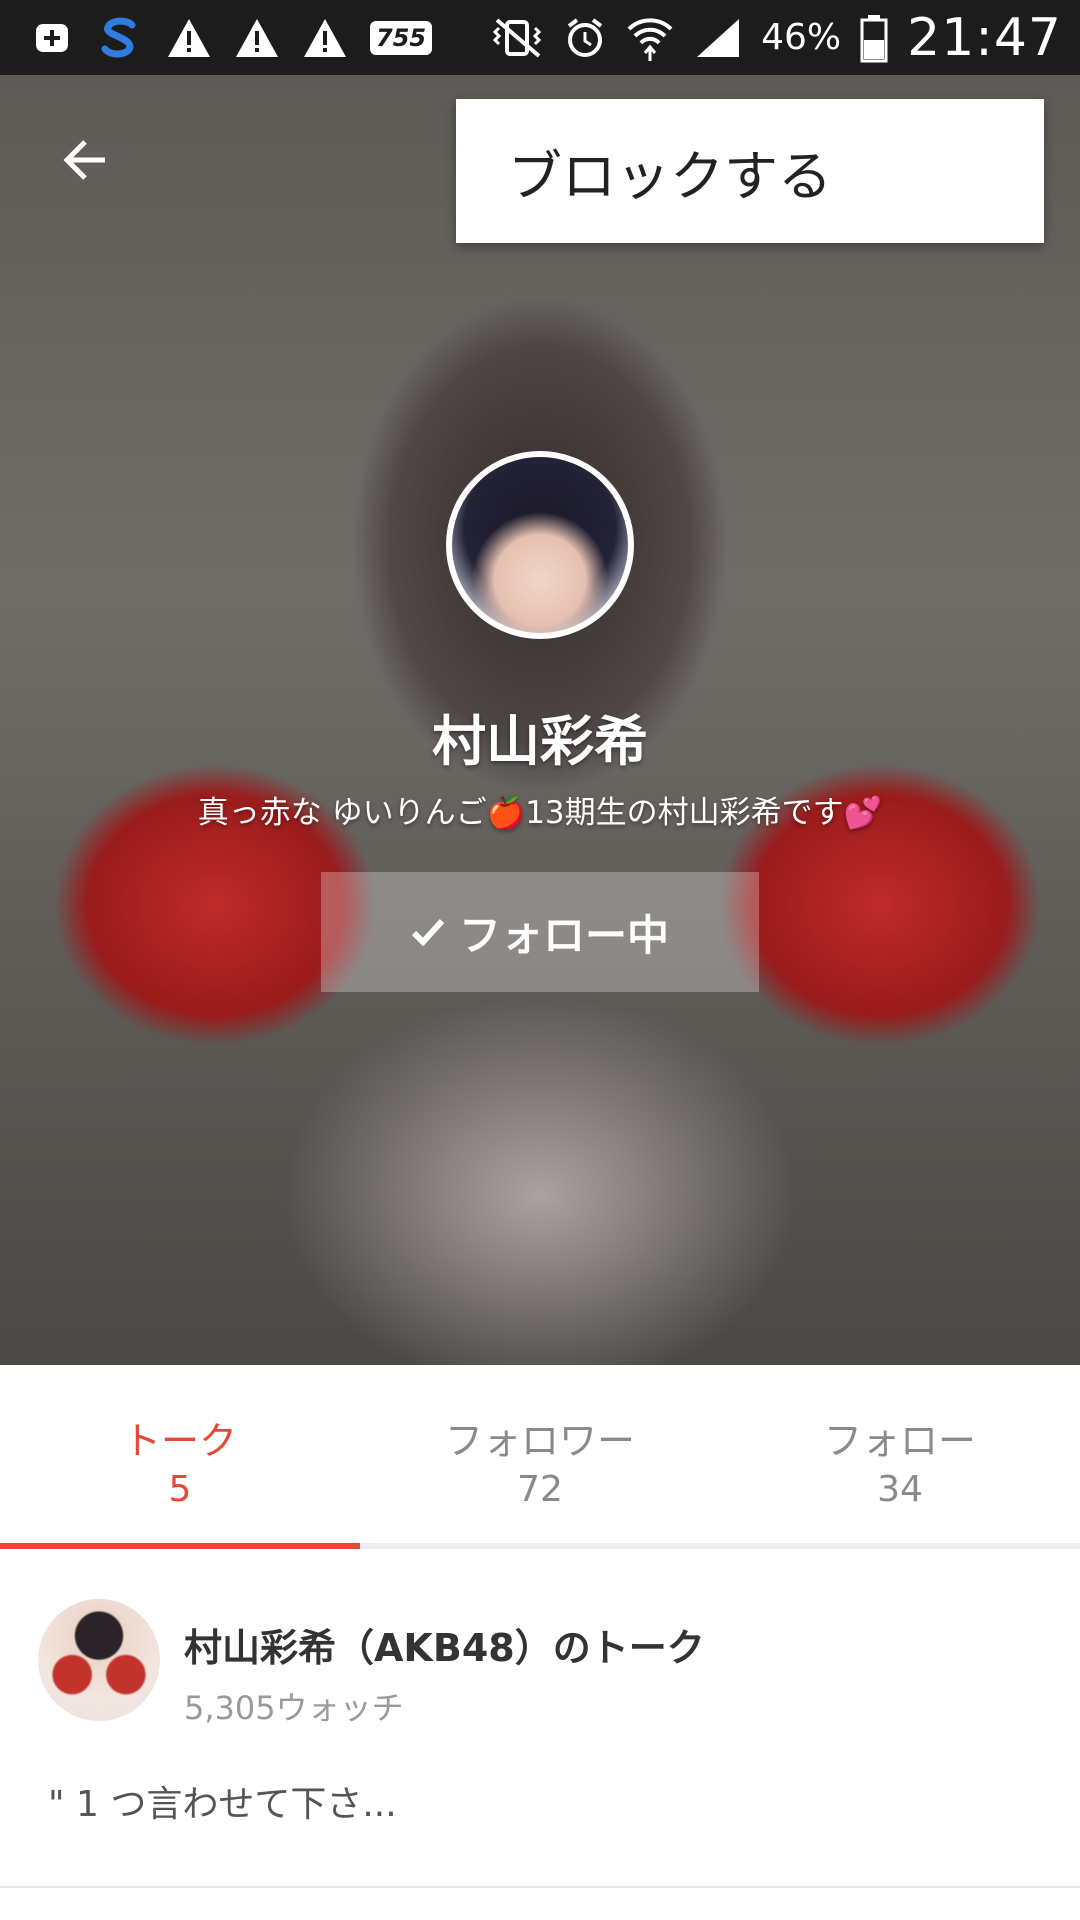 The image size is (1080, 1920). Describe the element at coordinates (644, 171) in the screenshot. I see `menu-item-block: ブロックする` at that location.